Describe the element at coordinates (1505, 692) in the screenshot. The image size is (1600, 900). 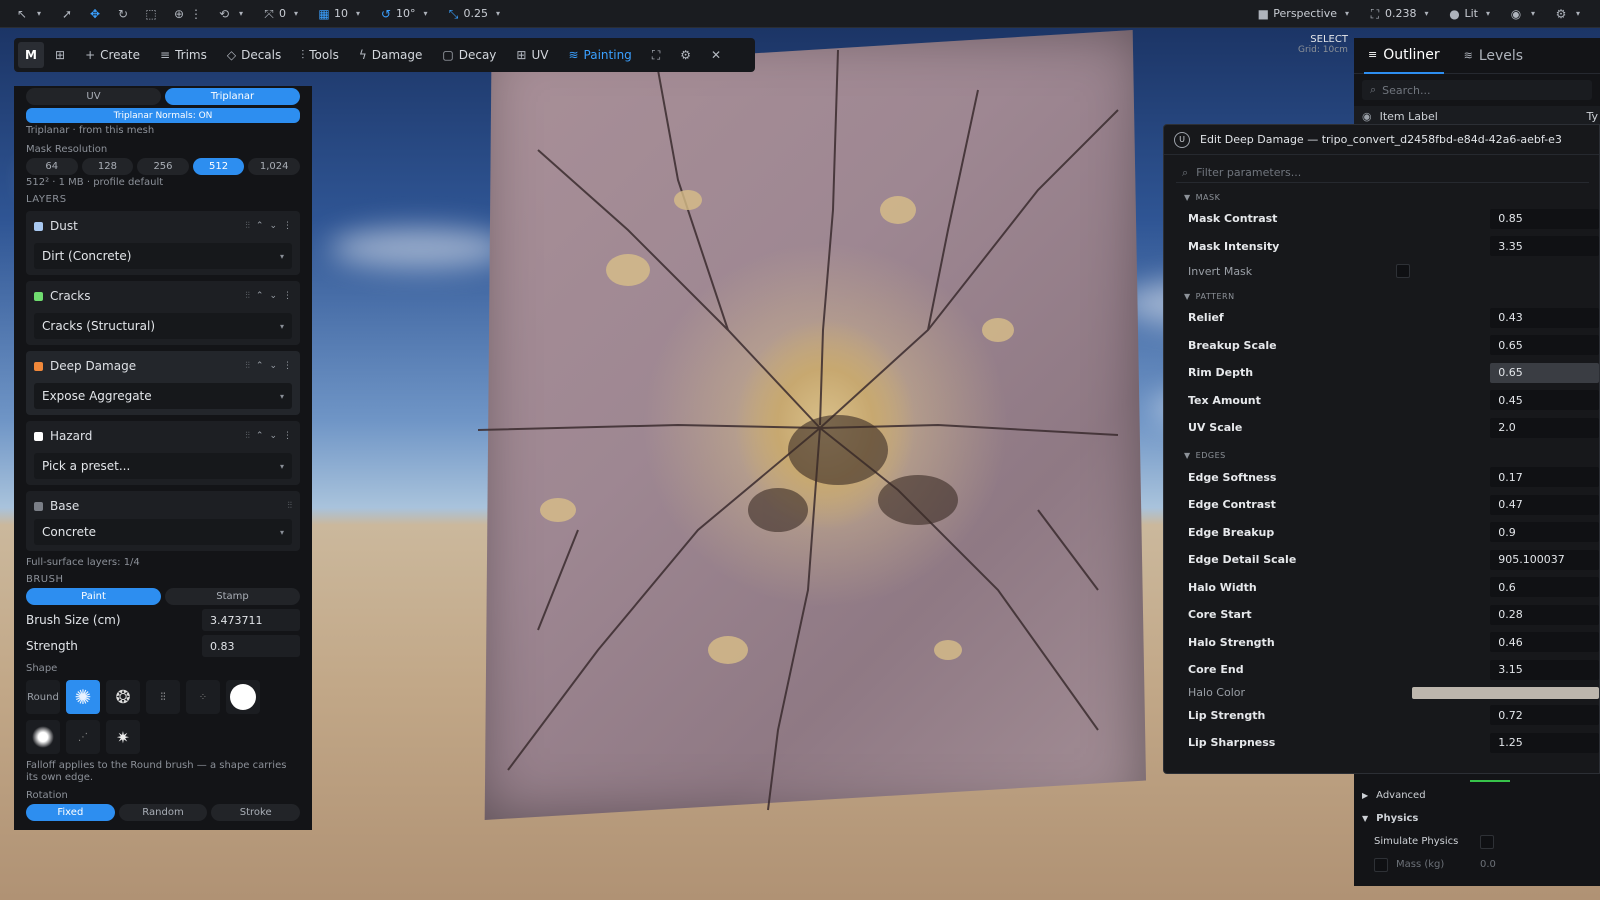
I see `halo-color-swatch` at that location.